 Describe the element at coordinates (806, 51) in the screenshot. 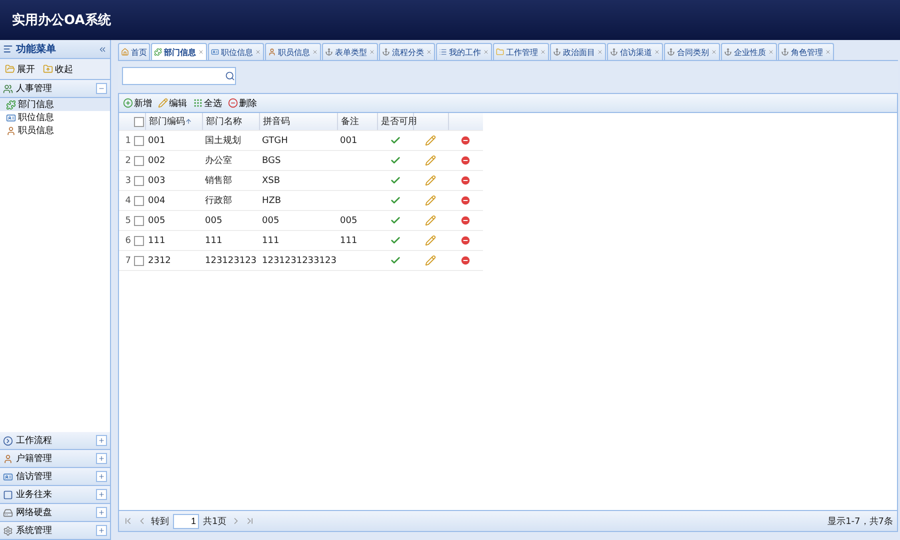

I see `tab: 角色管理` at that location.